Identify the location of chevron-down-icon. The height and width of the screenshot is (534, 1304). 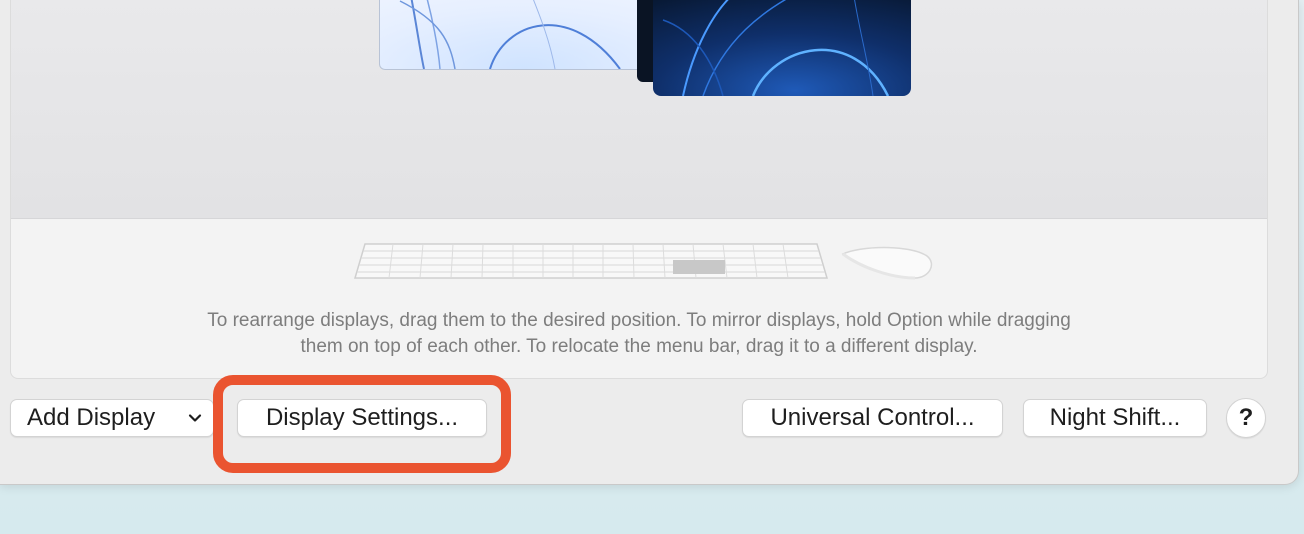
(195, 418).